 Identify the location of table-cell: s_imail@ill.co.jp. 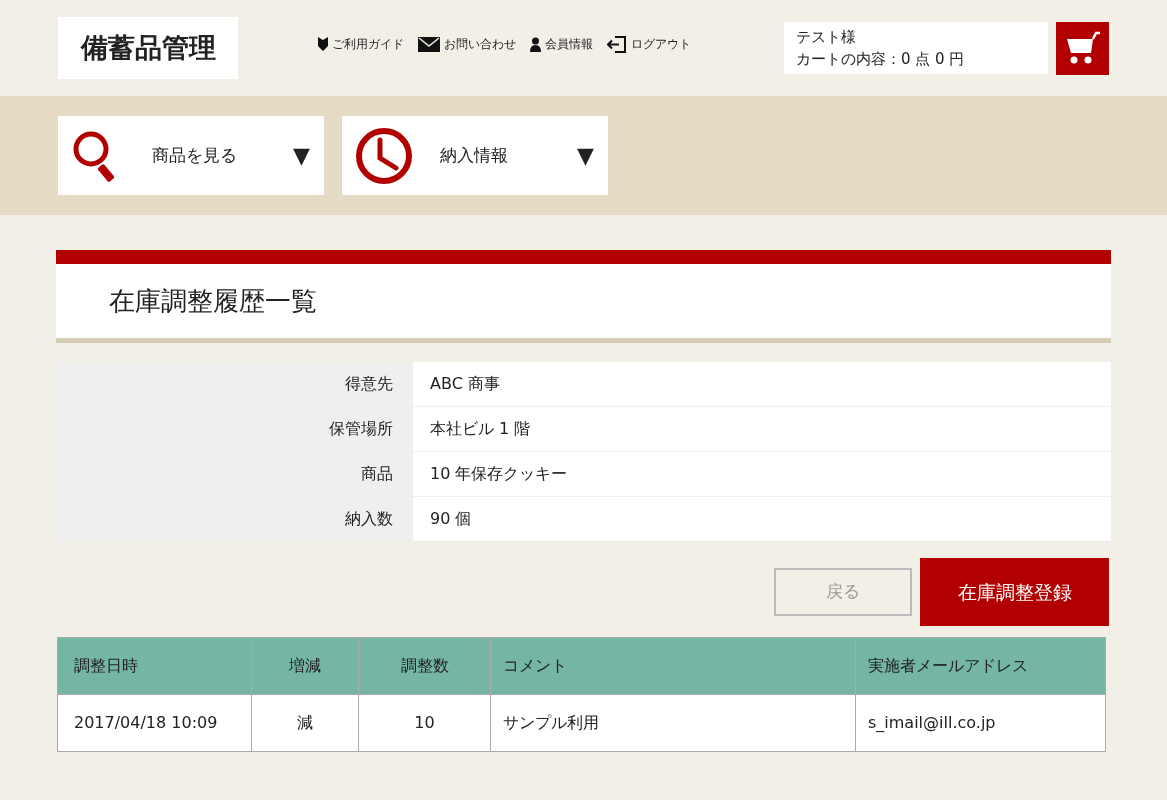
(980, 723).